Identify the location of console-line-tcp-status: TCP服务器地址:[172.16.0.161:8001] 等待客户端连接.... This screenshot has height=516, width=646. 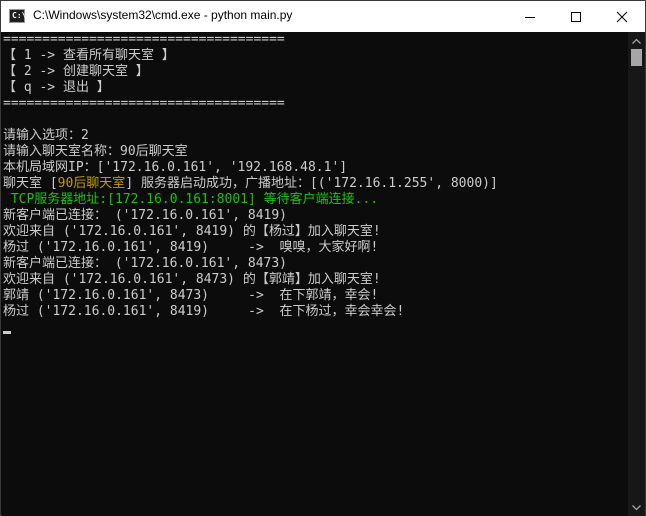
(191, 199).